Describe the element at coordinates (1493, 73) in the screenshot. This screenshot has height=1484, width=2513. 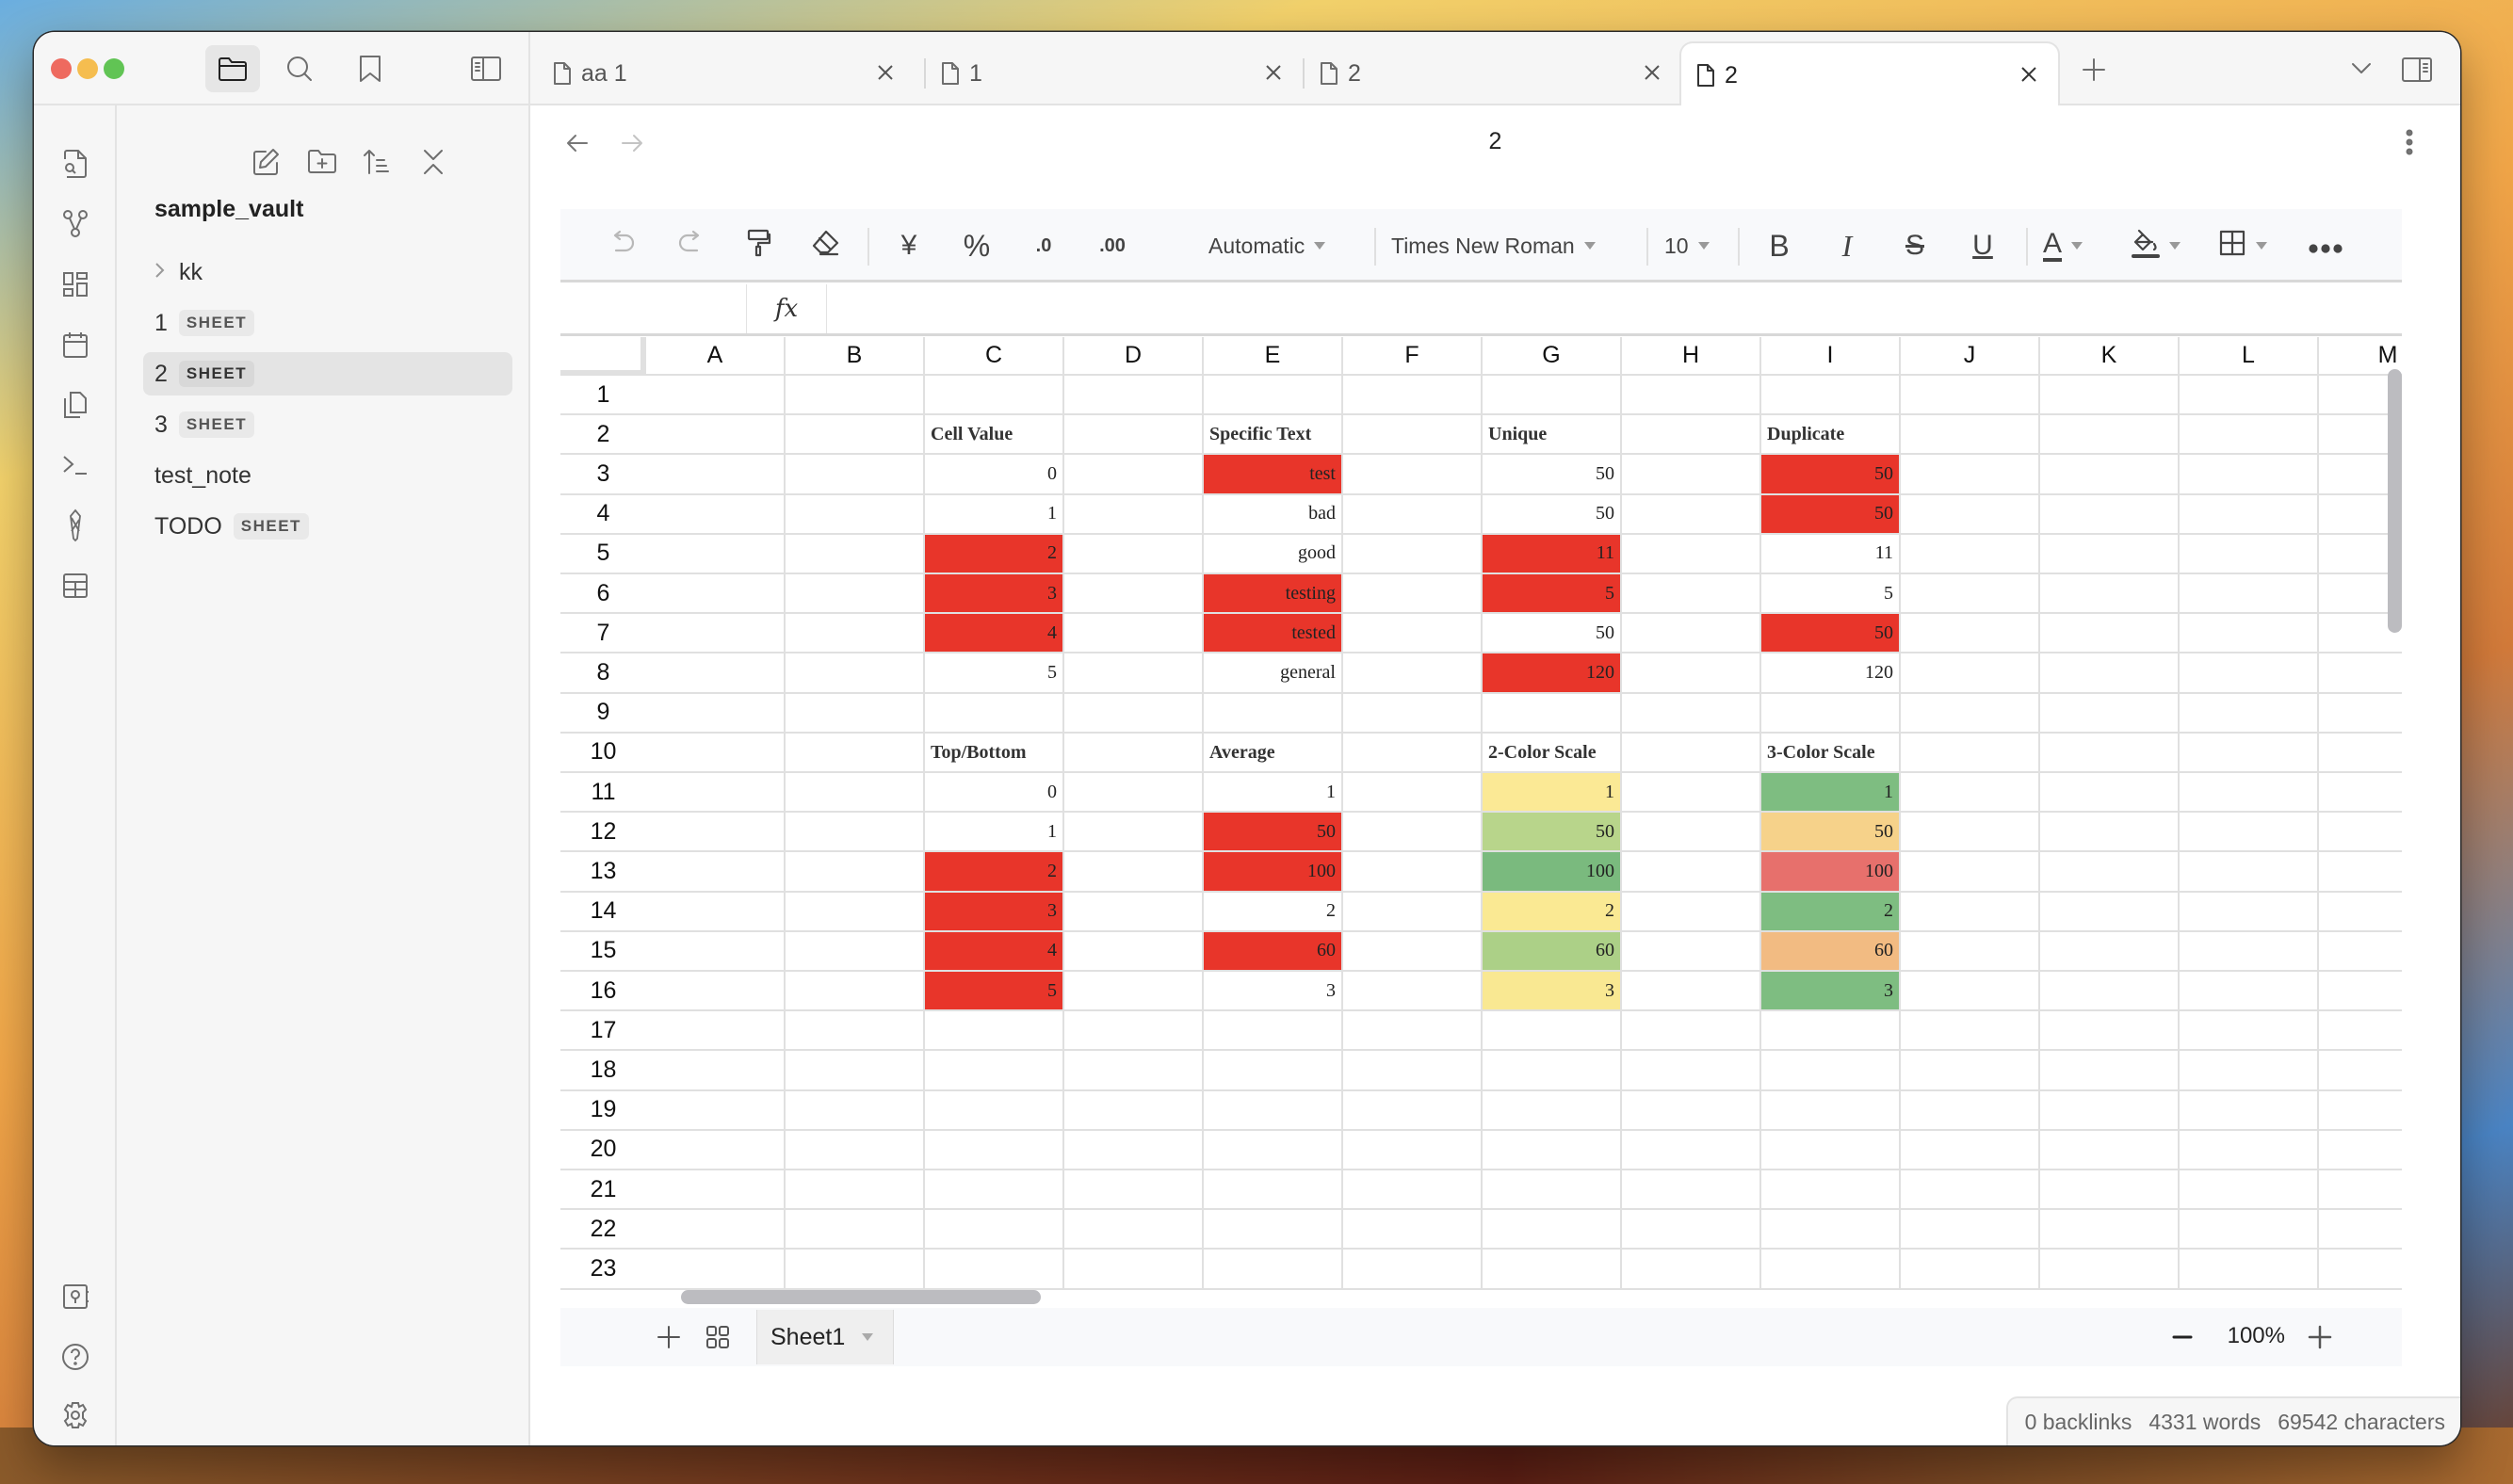
I see `tab-2: 2` at that location.